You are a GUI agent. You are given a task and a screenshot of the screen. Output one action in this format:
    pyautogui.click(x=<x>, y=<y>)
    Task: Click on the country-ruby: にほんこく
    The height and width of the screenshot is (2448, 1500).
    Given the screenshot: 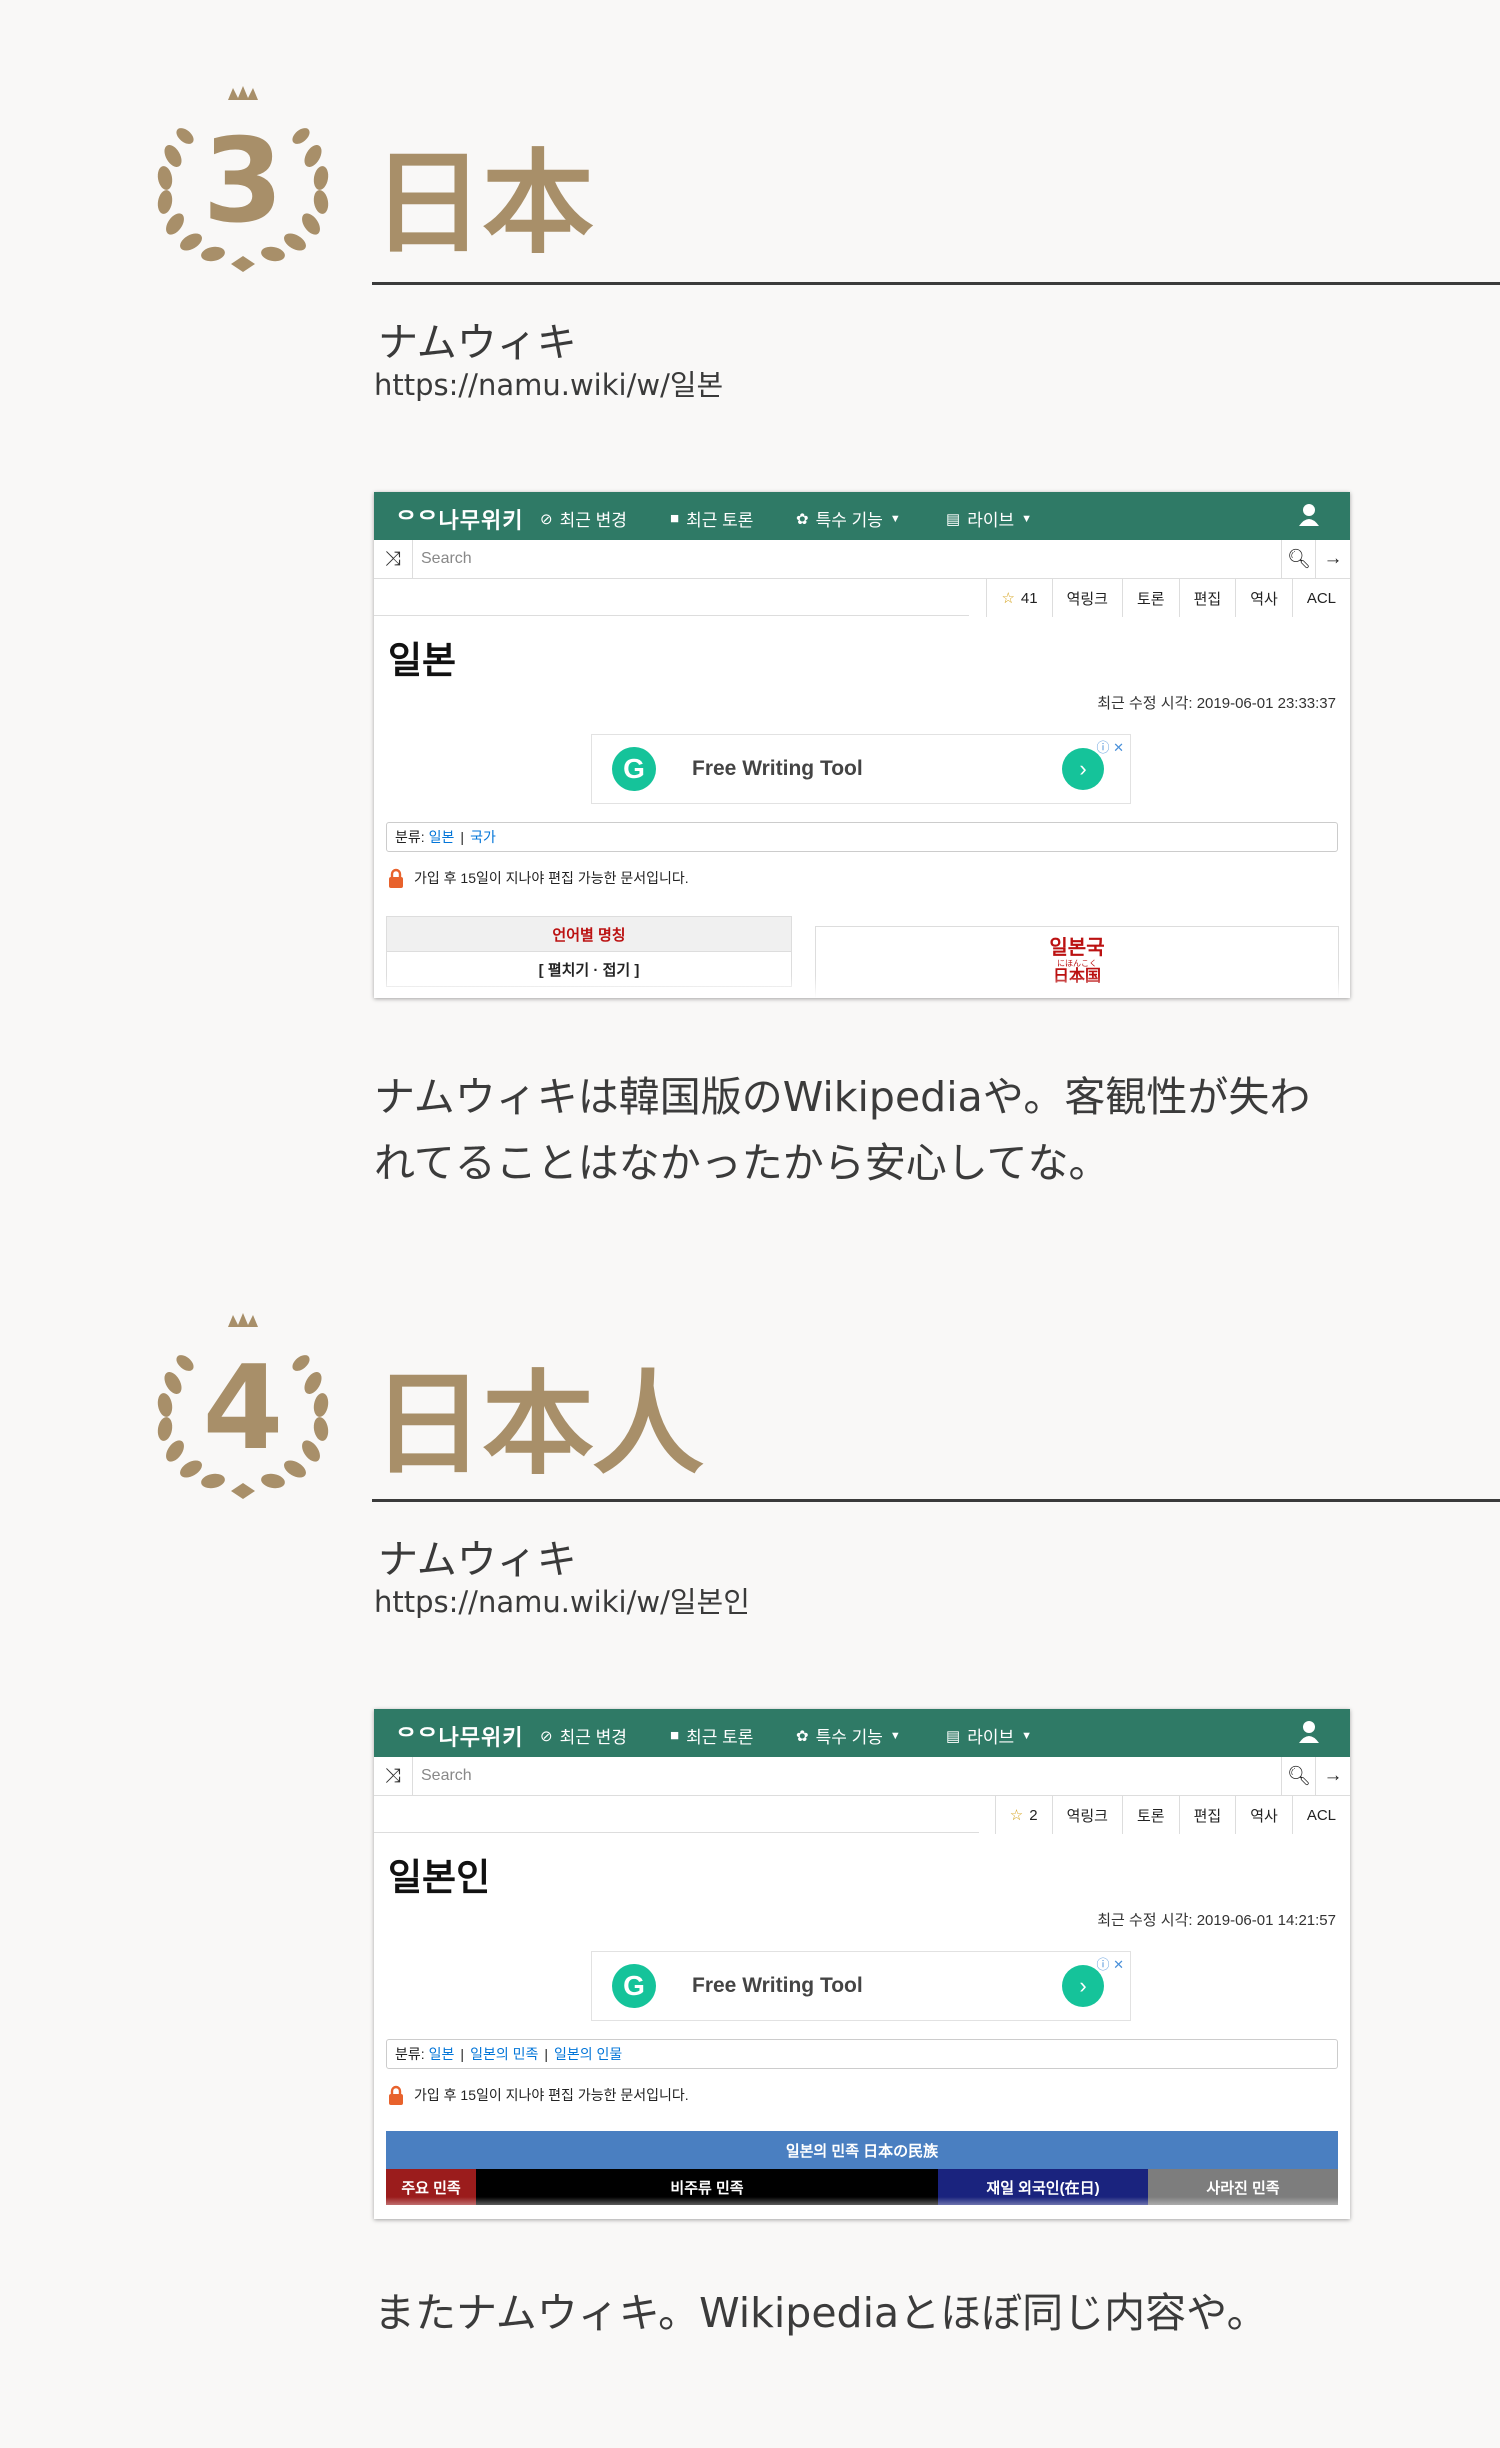 What is the action you would take?
    pyautogui.click(x=1077, y=963)
    